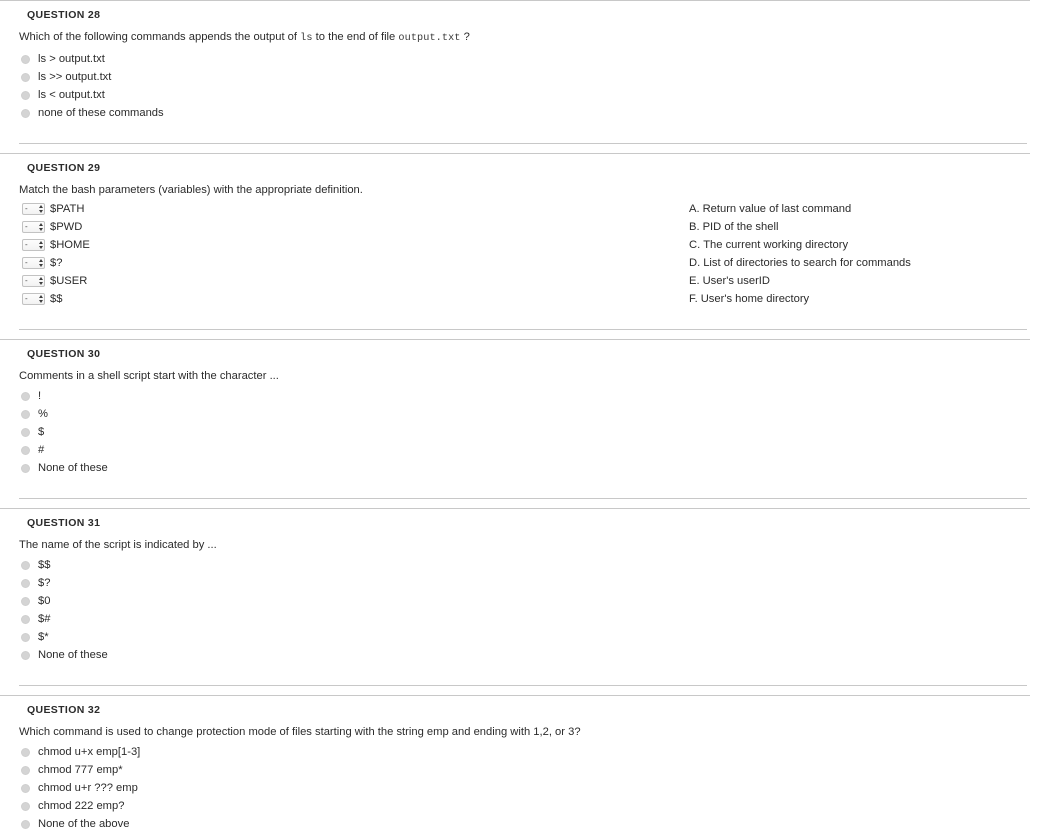 This screenshot has height=833, width=1041. I want to click on choice-option: %, so click(520, 414).